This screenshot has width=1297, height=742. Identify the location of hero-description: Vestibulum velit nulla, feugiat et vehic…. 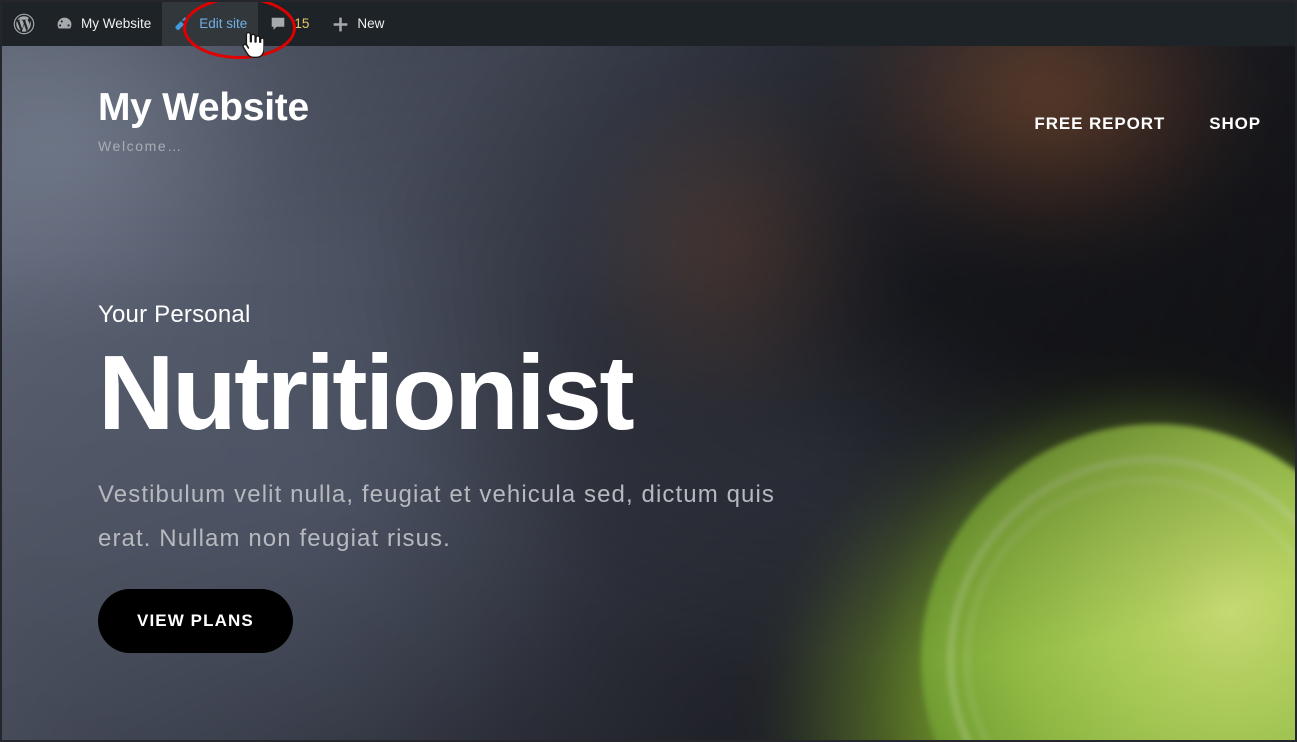
(437, 516).